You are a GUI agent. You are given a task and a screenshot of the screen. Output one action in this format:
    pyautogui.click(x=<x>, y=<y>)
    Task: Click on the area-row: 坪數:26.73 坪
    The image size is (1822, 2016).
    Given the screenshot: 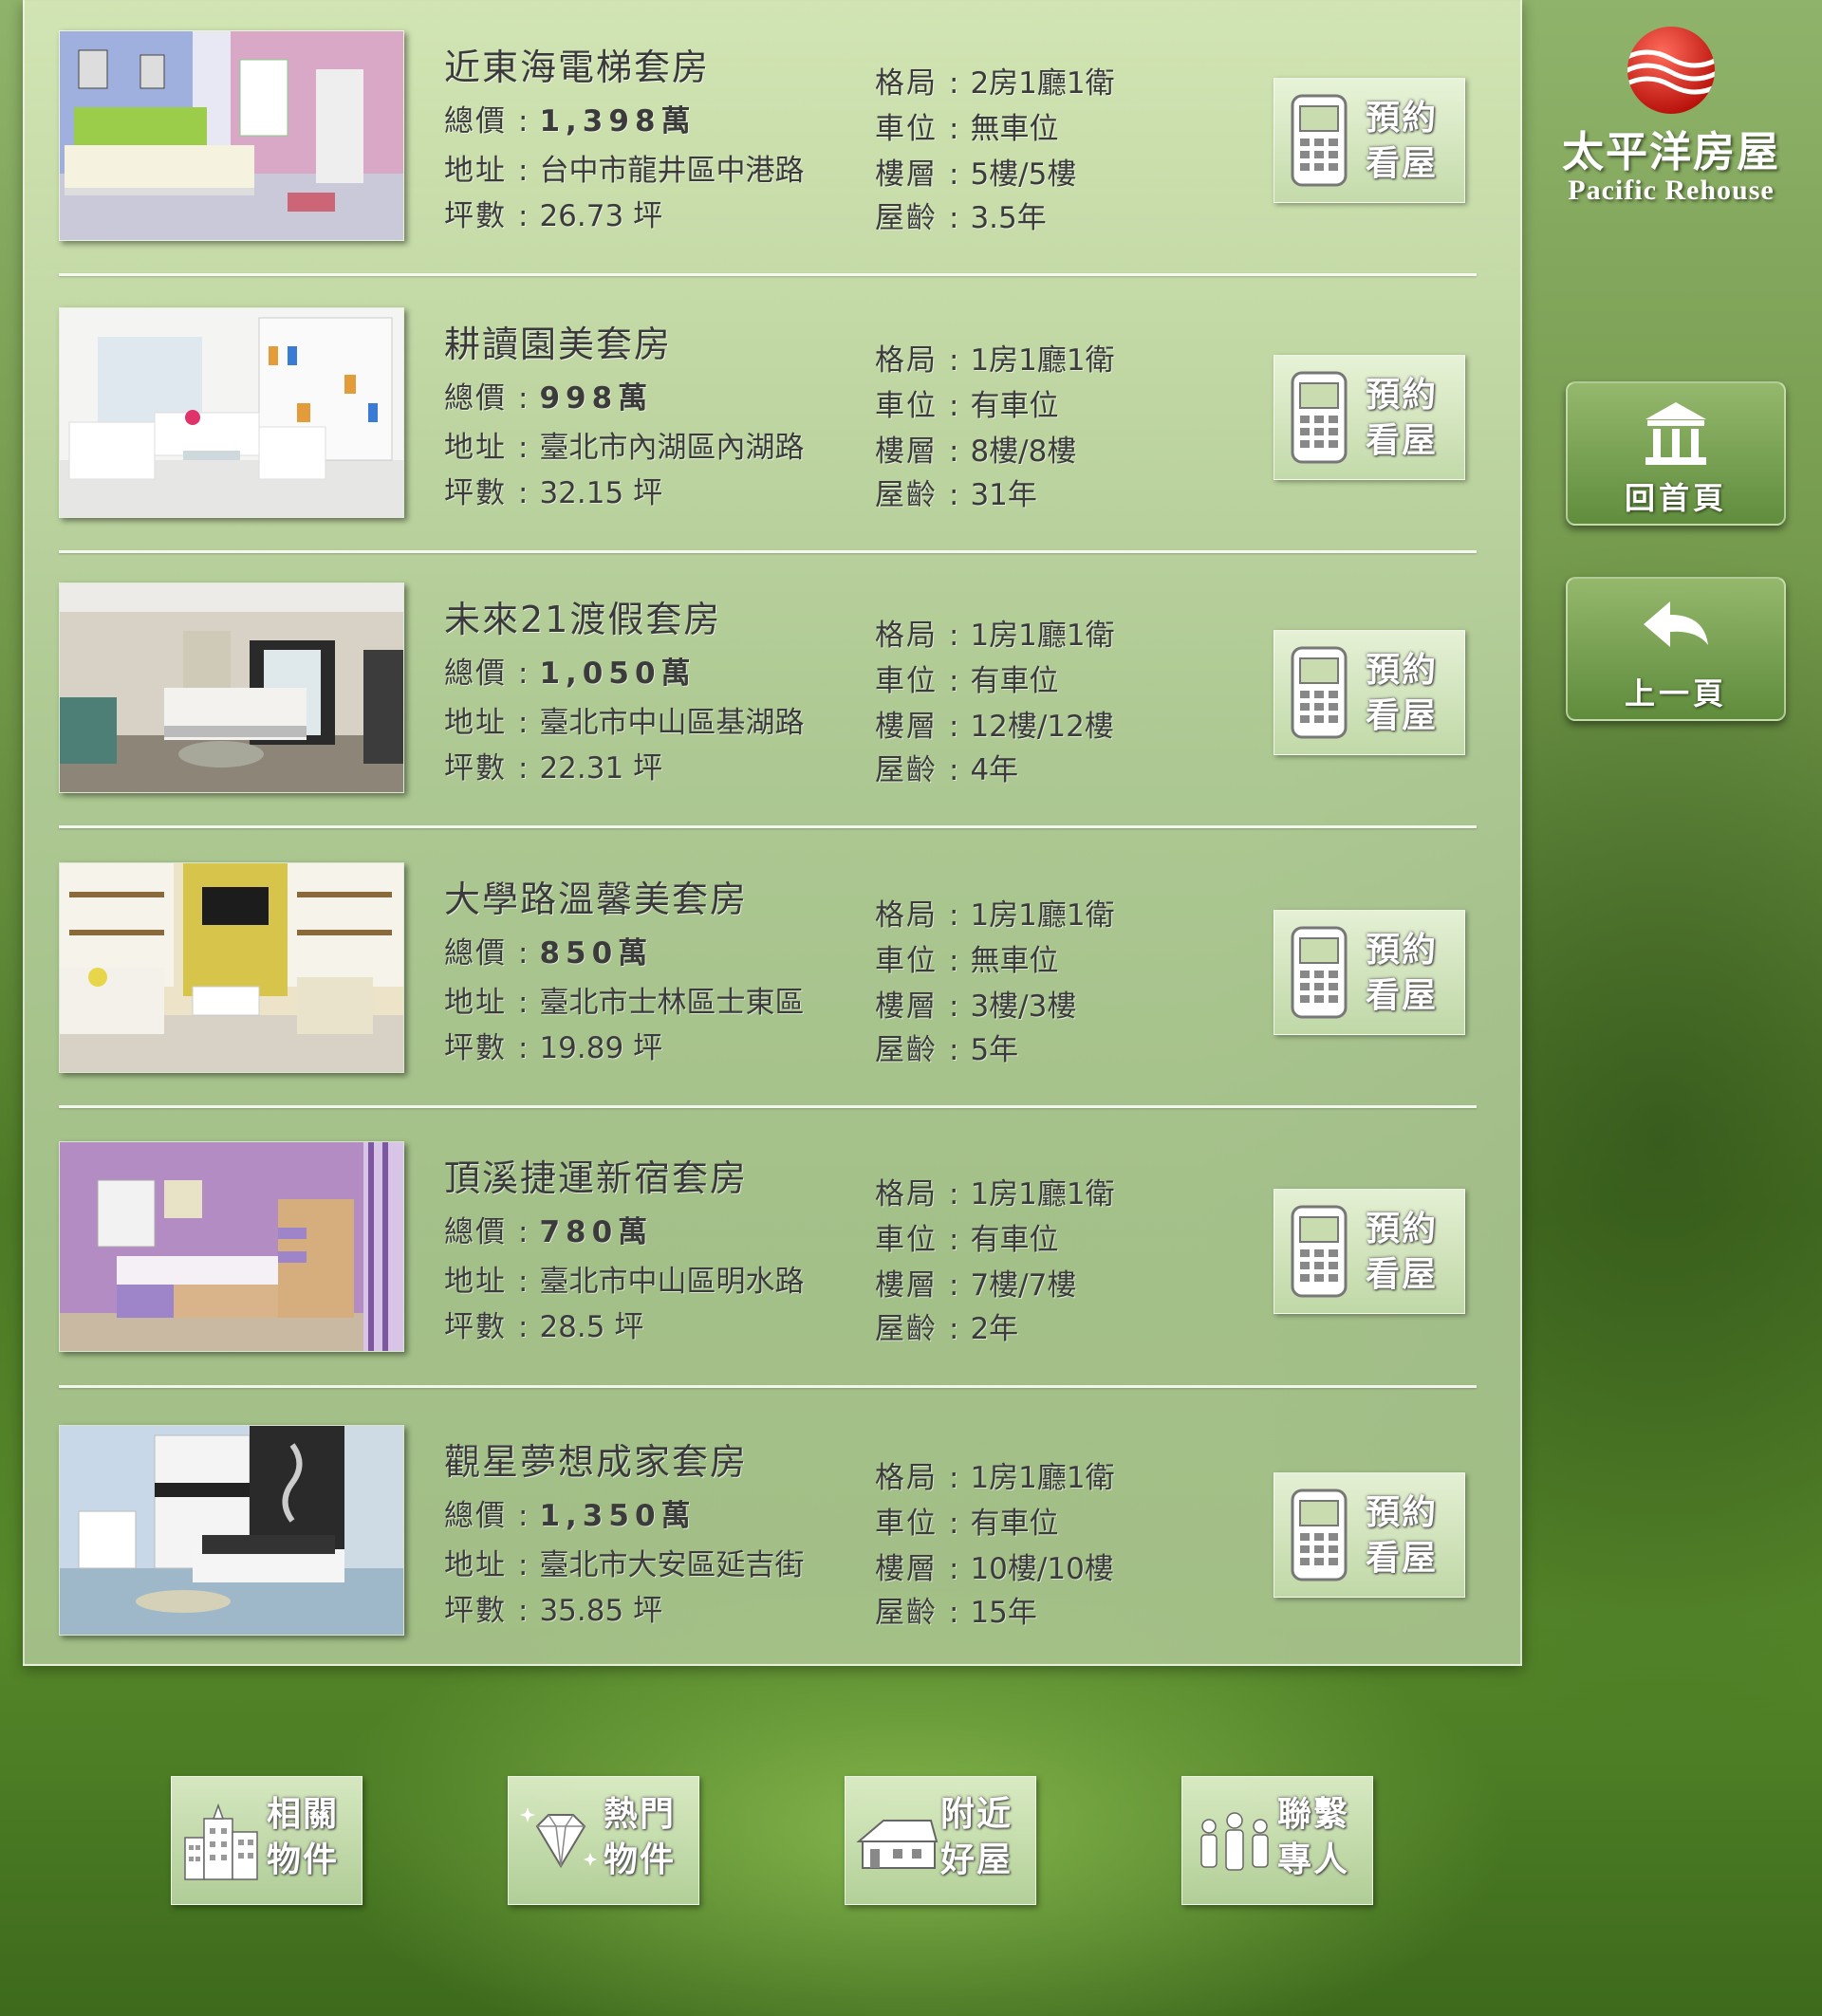 What is the action you would take?
    pyautogui.click(x=553, y=216)
    